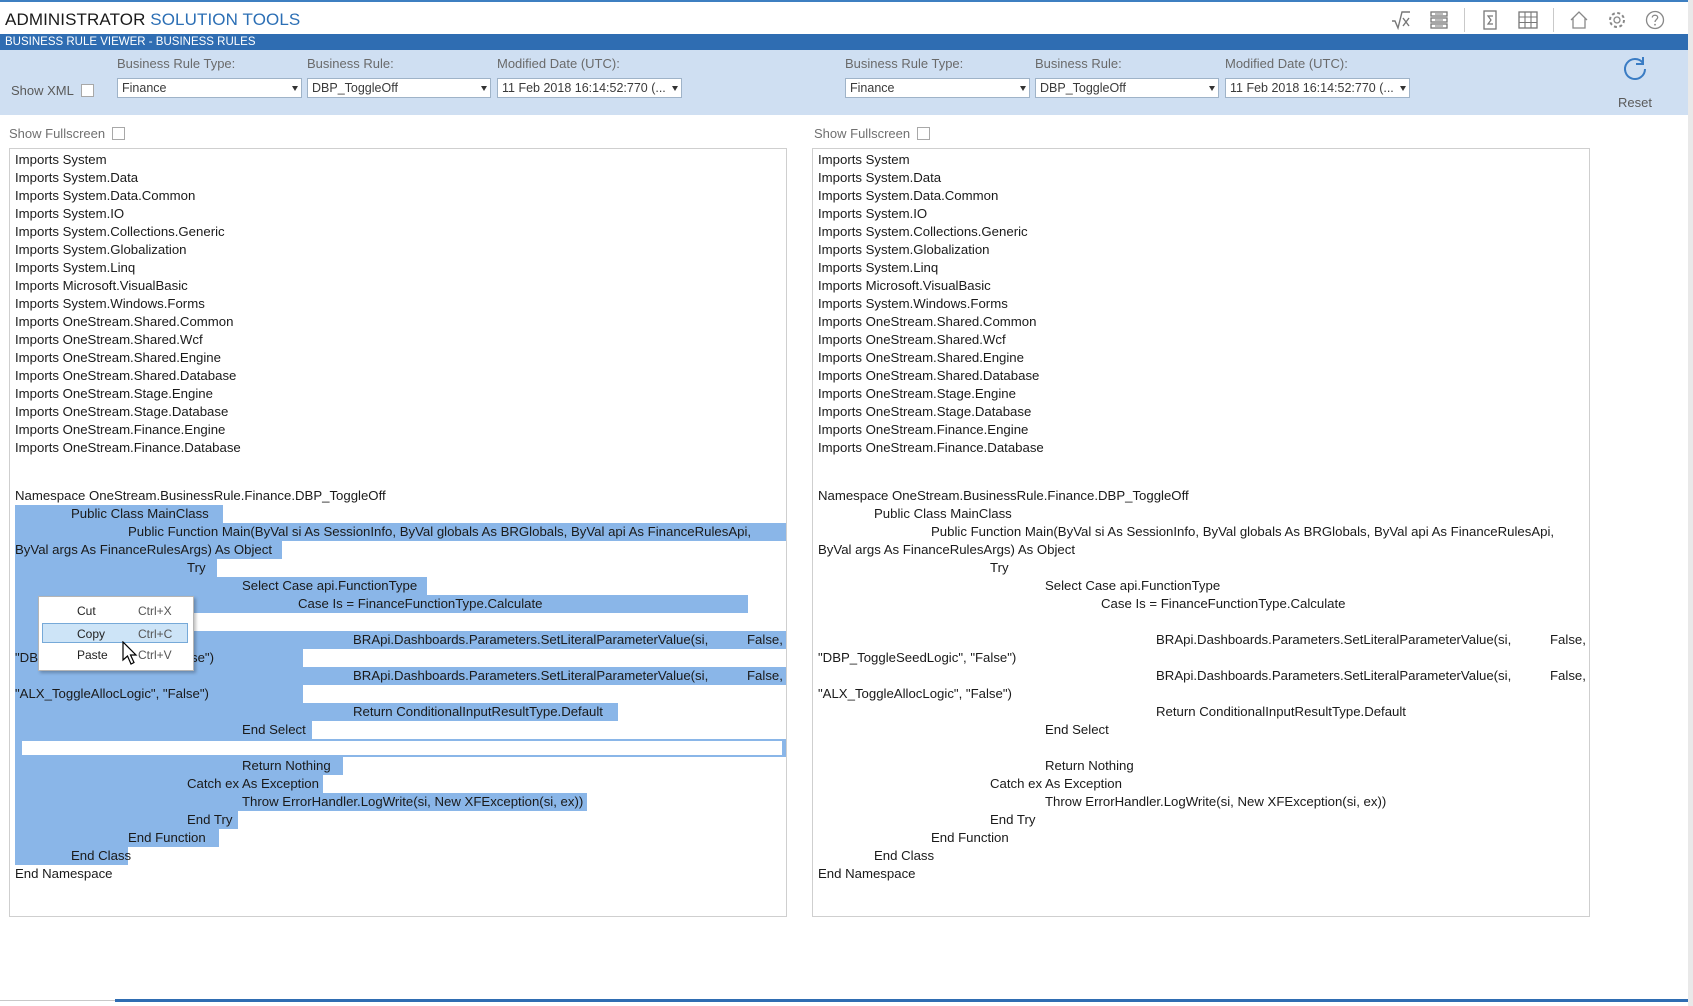  What do you see at coordinates (67, 133) in the screenshot?
I see `left-fullscreen-toggle: Show Fullscreen` at bounding box center [67, 133].